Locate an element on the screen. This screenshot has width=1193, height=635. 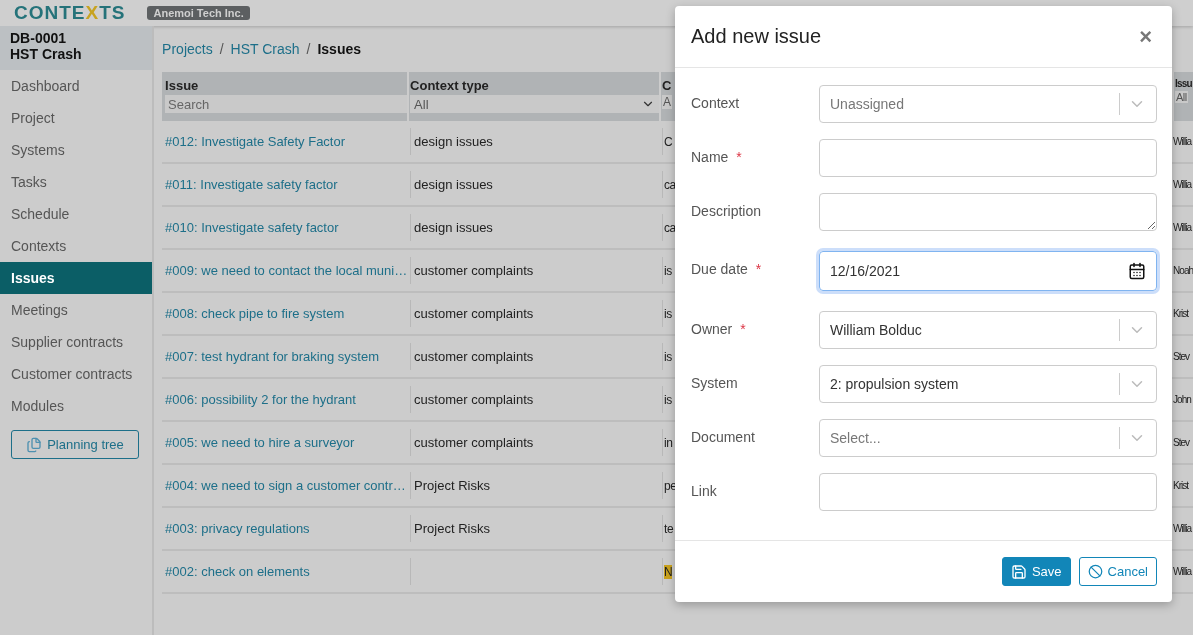
select-field: Unassigned is located at coordinates (988, 104).